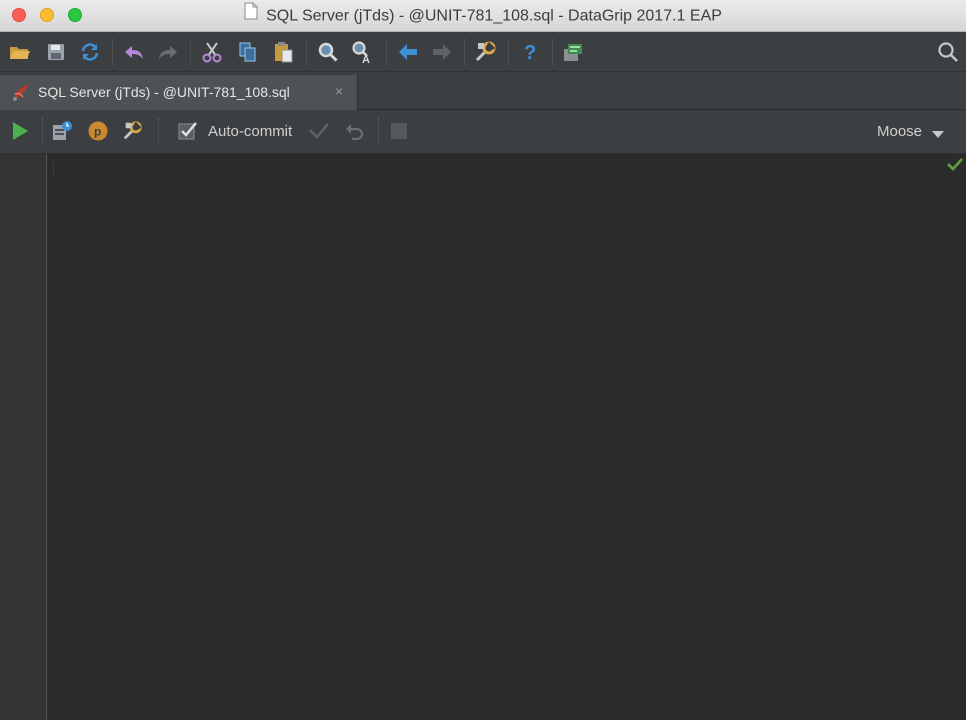 The height and width of the screenshot is (720, 966). I want to click on open-folder-icon, so click(20, 52).